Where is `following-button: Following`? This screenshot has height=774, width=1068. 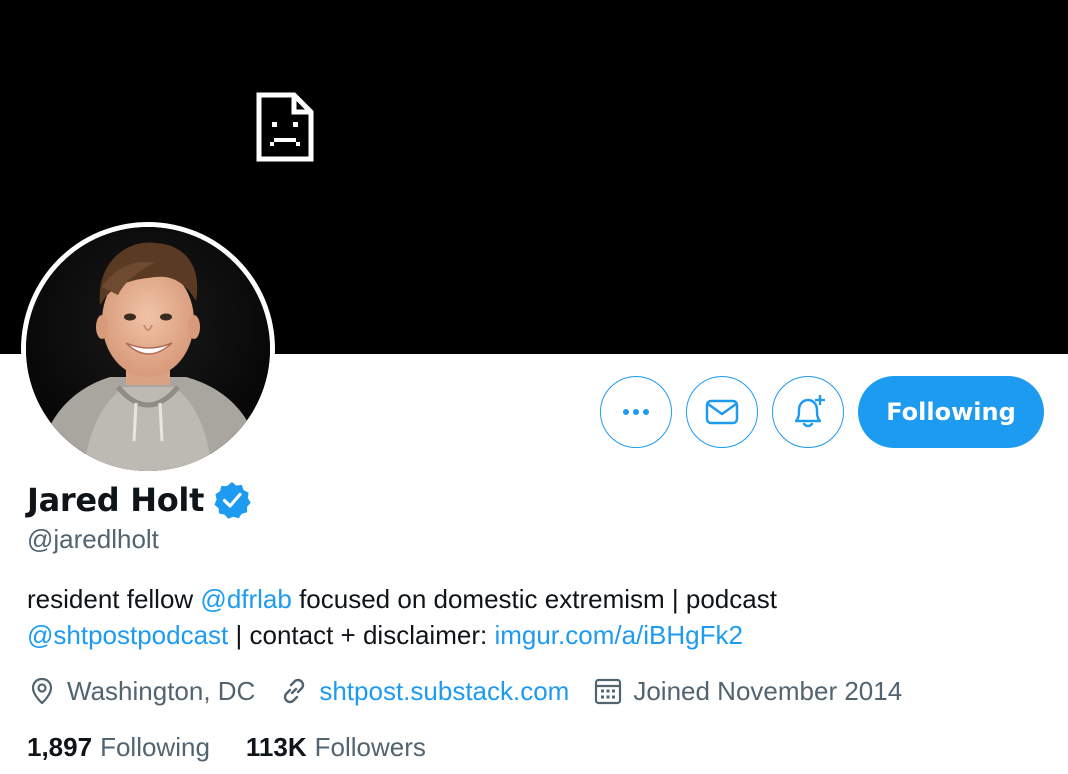
following-button: Following is located at coordinates (951, 412).